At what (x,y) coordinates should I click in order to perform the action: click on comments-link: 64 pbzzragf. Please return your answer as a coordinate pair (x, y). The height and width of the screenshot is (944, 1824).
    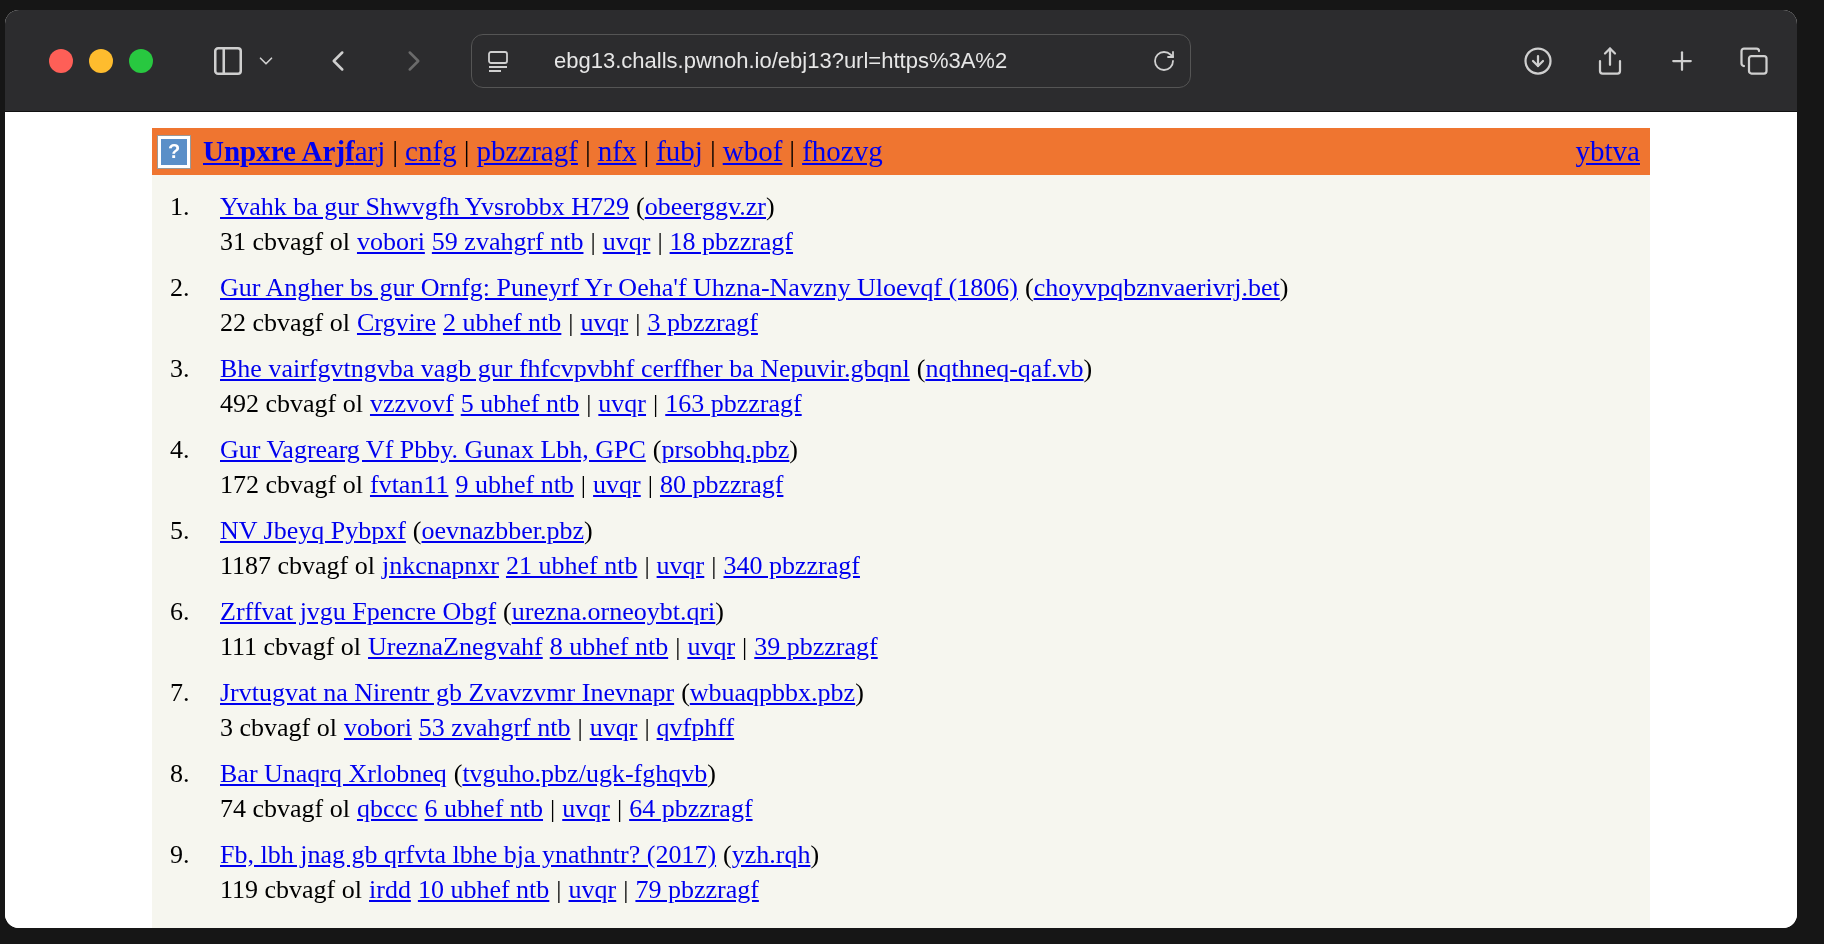
    Looking at the image, I should click on (691, 808).